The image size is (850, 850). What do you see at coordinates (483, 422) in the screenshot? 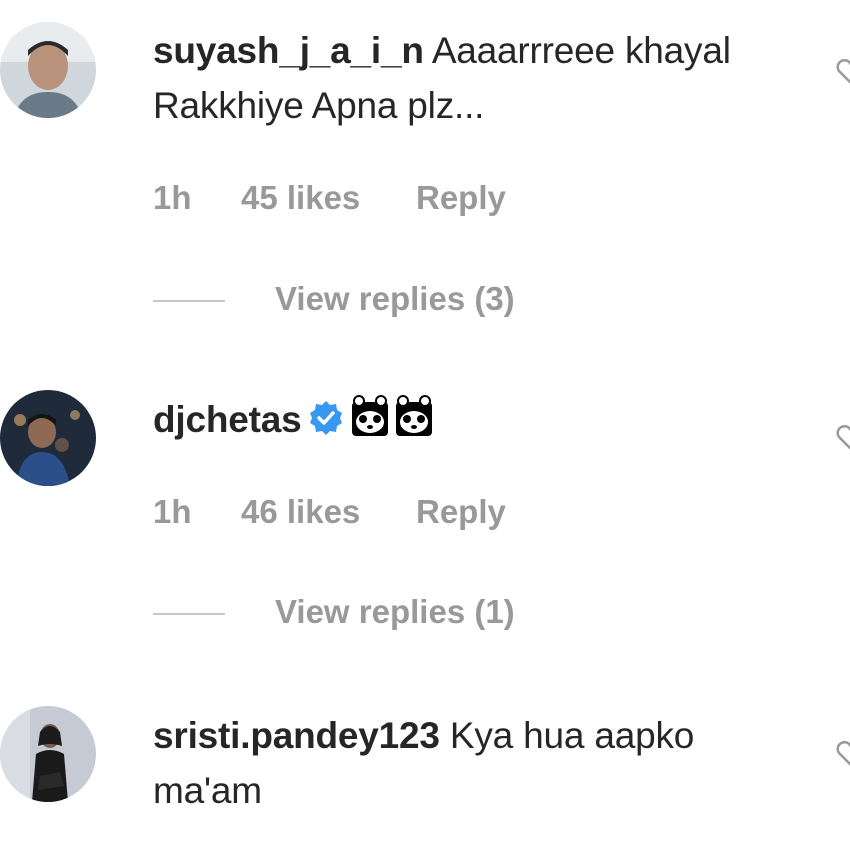
I see `comment-text: djchetas` at bounding box center [483, 422].